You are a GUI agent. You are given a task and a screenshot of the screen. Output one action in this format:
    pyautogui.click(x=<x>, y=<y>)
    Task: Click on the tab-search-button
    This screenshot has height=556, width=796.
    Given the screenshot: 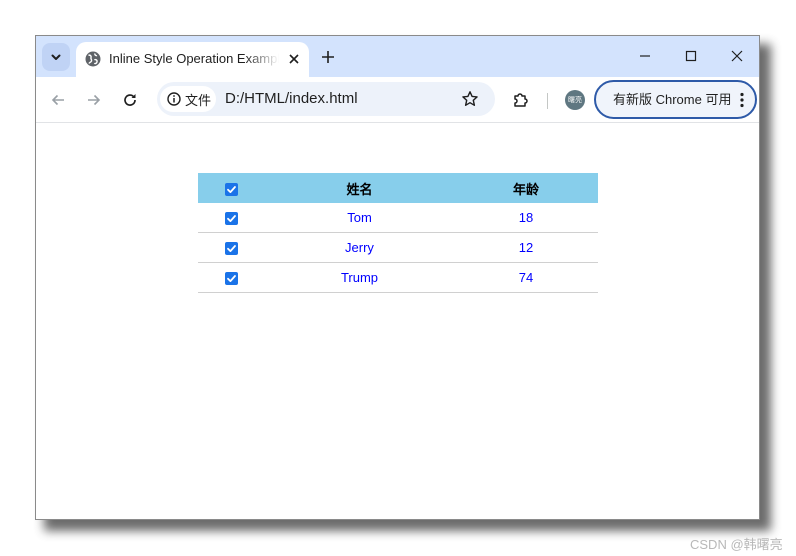 What is the action you would take?
    pyautogui.click(x=56, y=57)
    